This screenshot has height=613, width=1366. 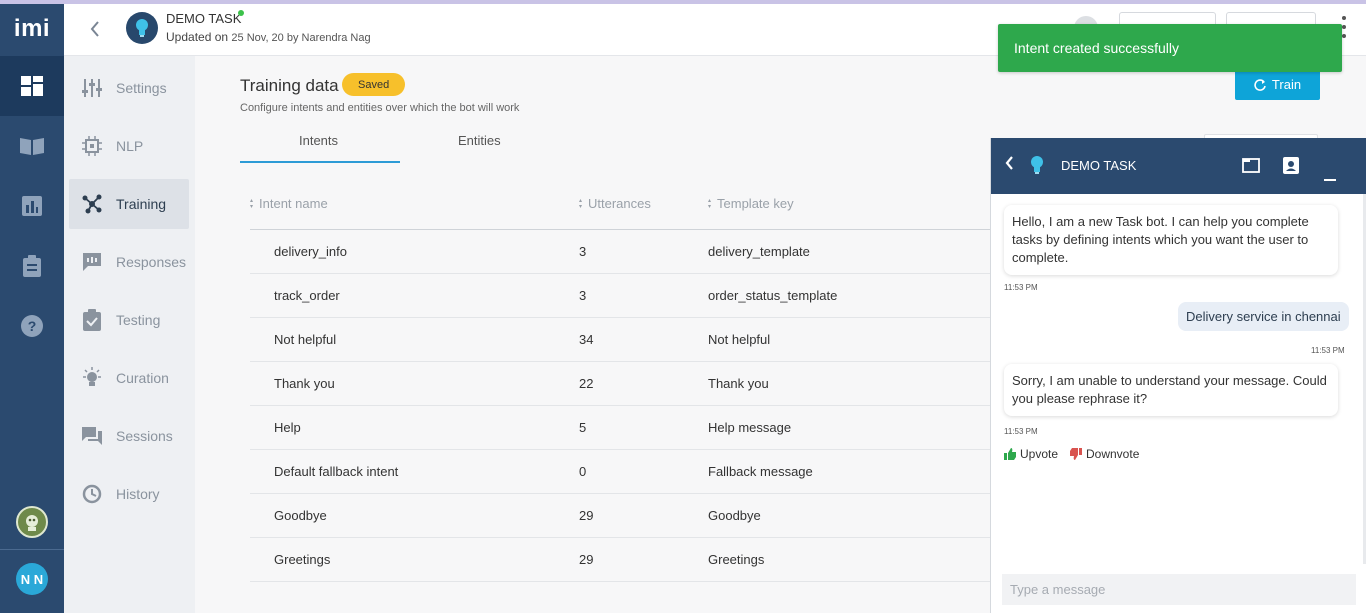 I want to click on sliders-icon, so click(x=92, y=88).